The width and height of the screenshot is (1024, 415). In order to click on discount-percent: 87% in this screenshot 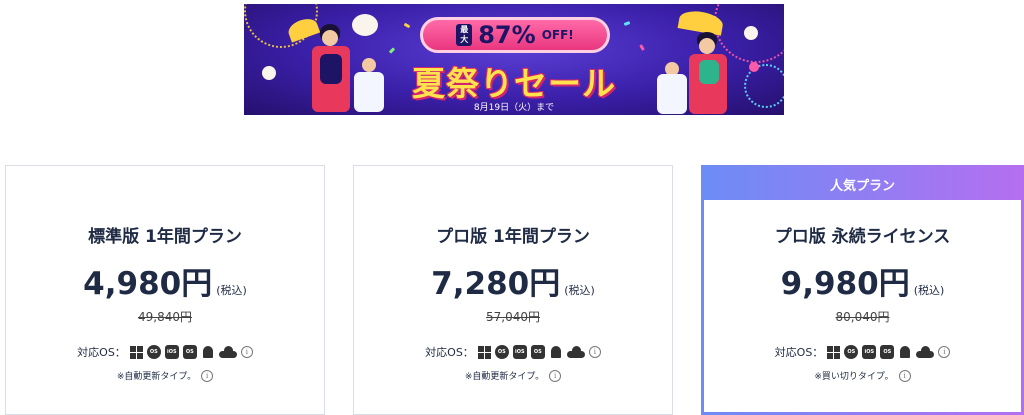, I will do `click(507, 35)`.